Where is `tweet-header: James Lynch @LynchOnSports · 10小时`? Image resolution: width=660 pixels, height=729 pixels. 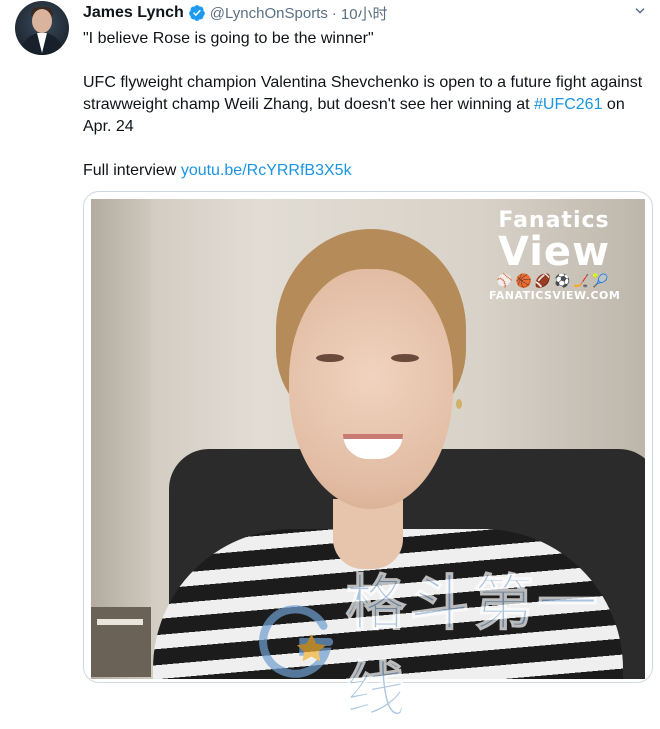
tweet-header: James Lynch @LynchOnSports · 10小时 is located at coordinates (235, 13).